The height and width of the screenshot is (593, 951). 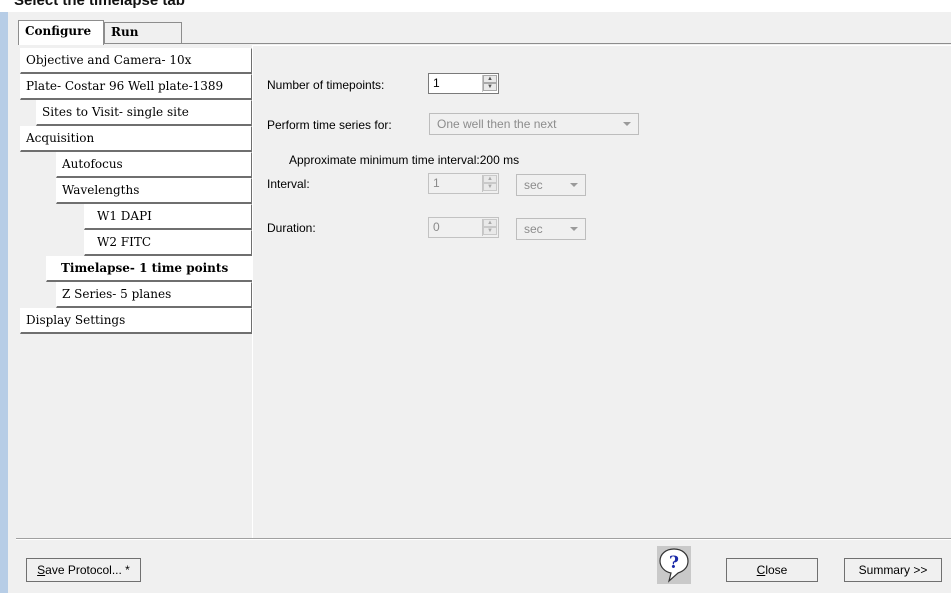 What do you see at coordinates (151, 269) in the screenshot?
I see `nav-item-timelapse: Timelapse- 1 time points` at bounding box center [151, 269].